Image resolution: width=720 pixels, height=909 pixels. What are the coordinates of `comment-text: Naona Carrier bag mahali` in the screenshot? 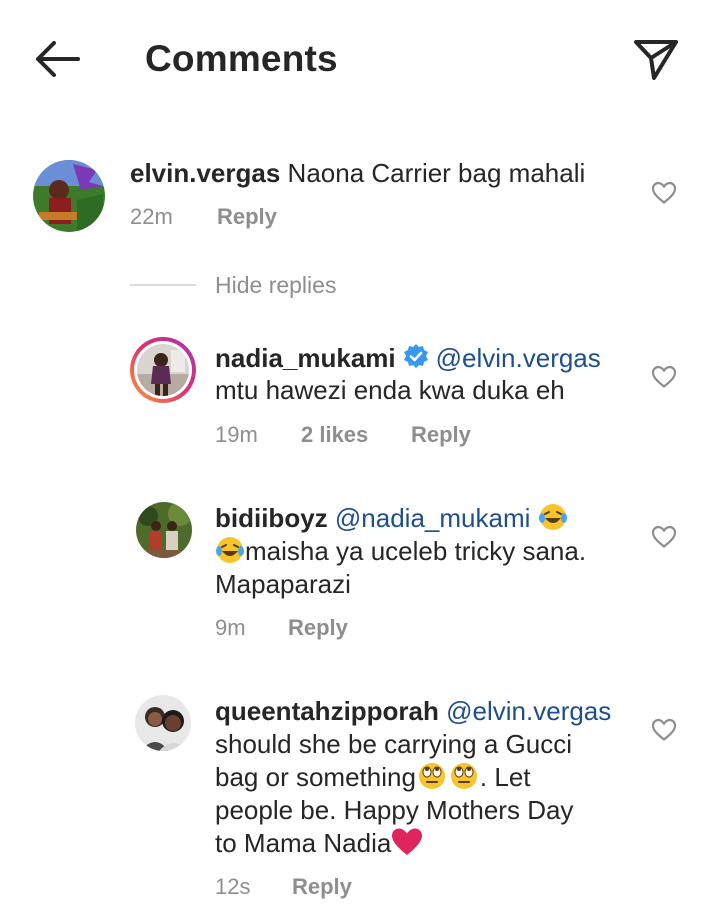 It's located at (436, 173).